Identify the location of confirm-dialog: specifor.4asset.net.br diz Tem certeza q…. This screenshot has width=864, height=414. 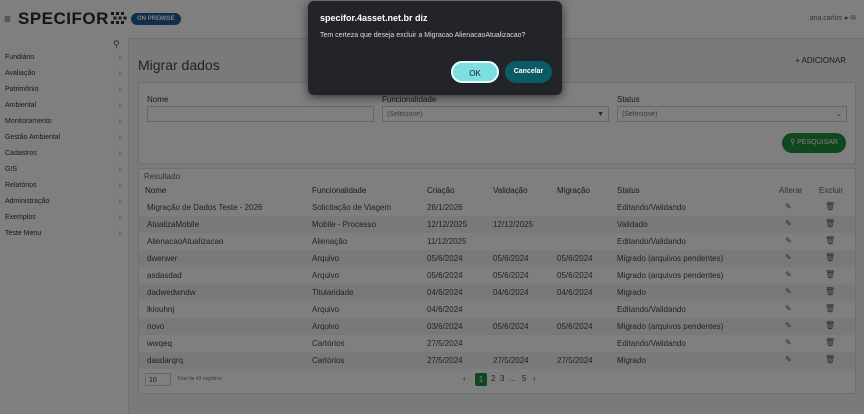
(435, 48).